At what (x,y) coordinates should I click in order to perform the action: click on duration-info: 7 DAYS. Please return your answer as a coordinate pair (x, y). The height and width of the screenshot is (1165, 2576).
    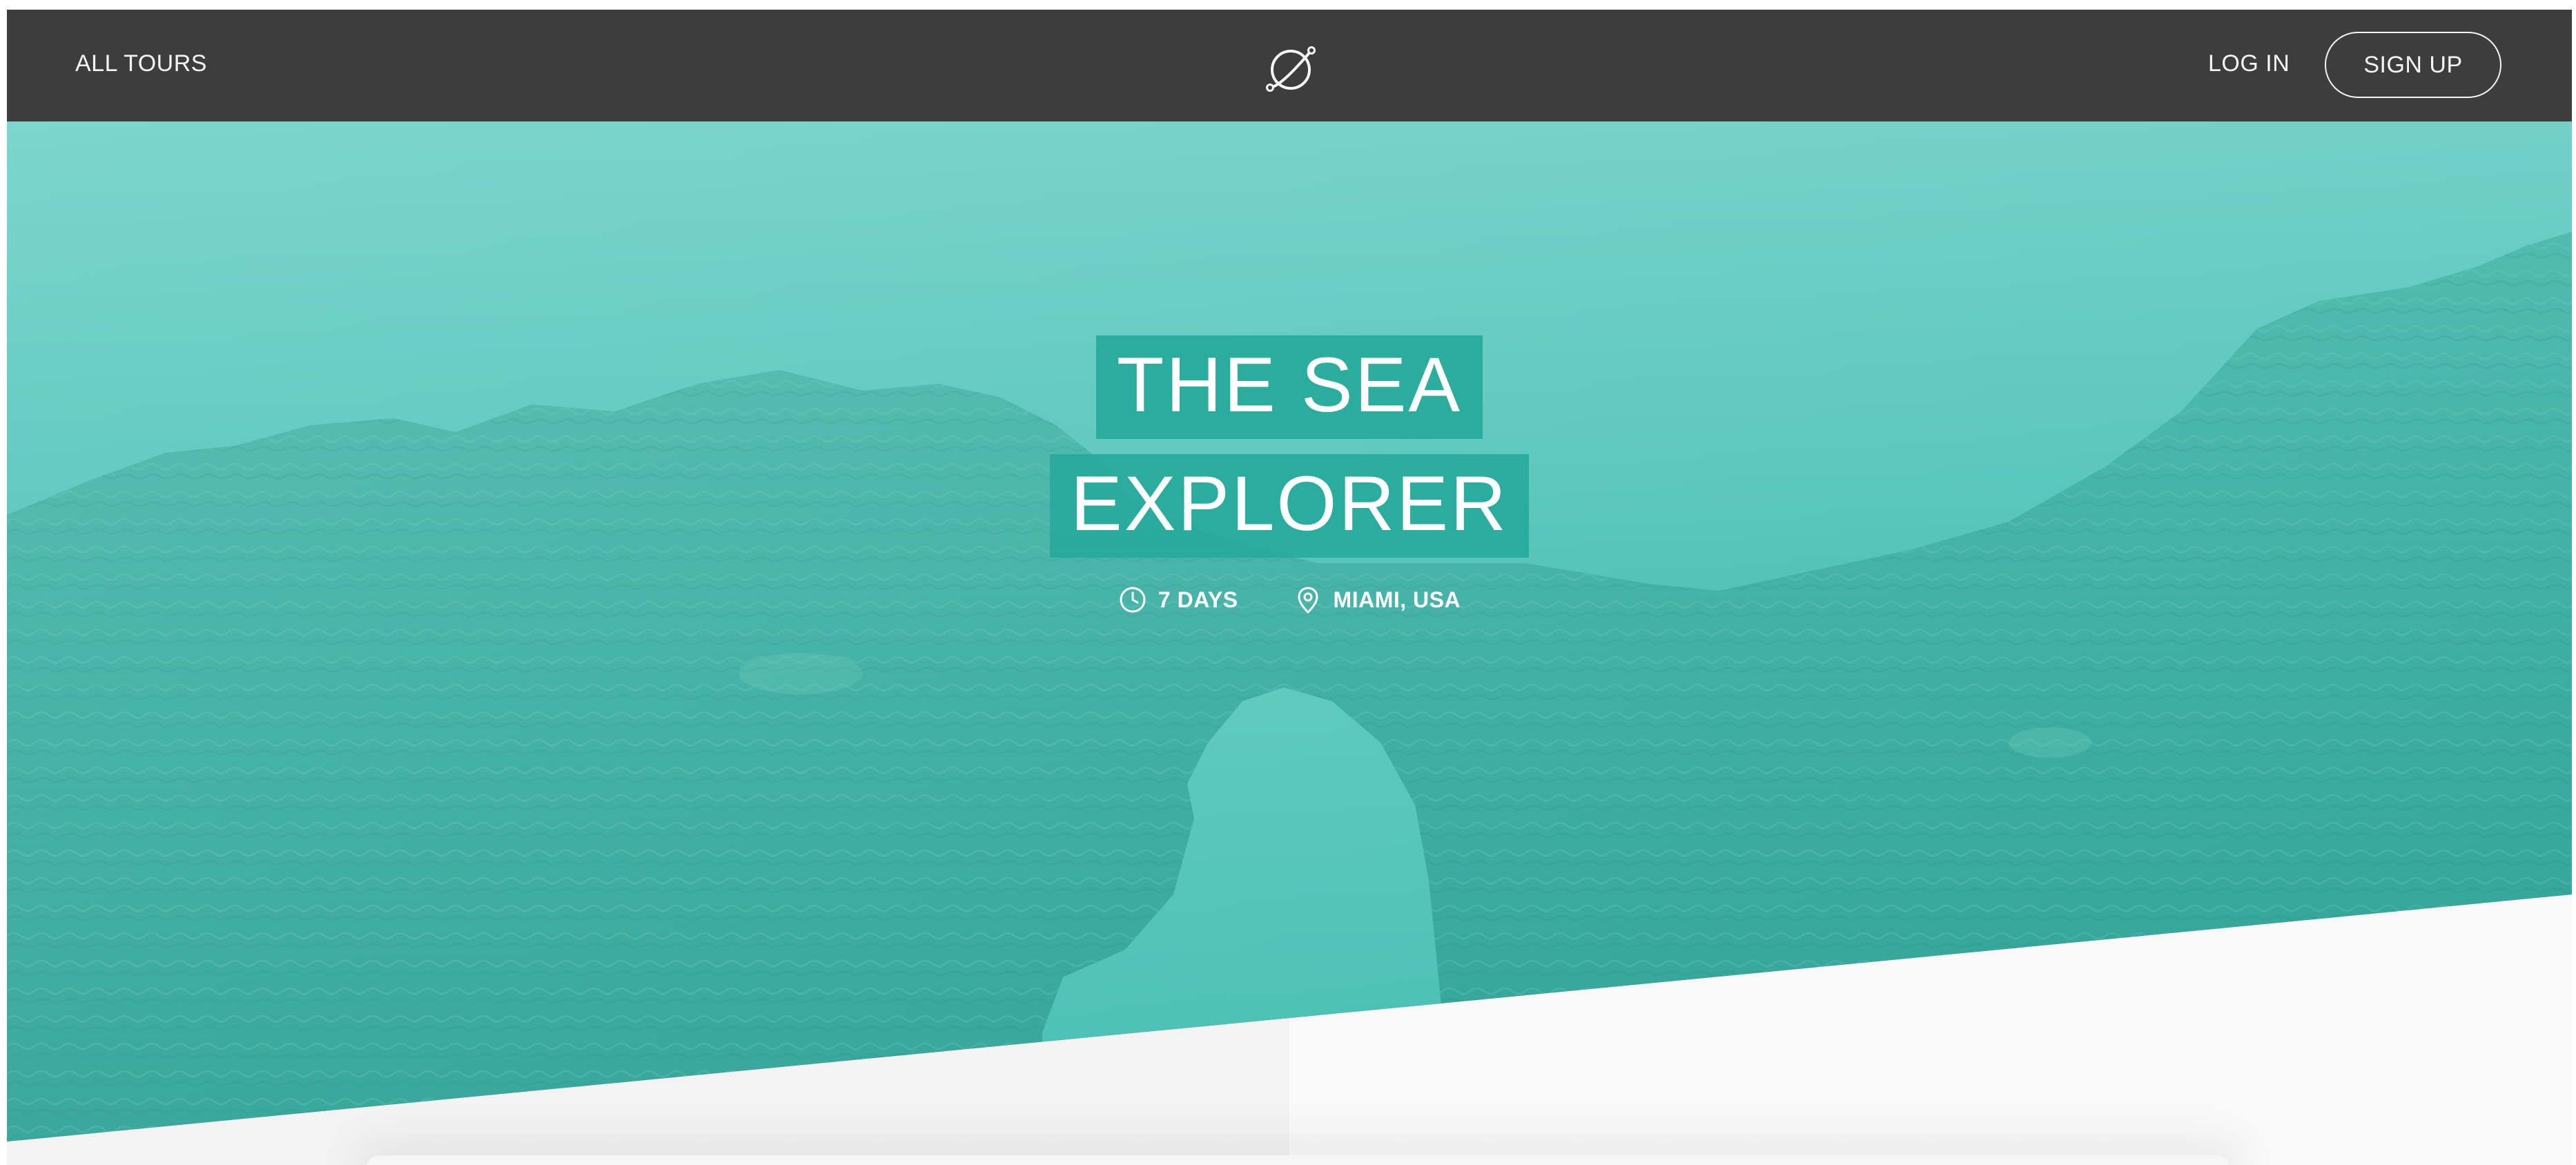
    Looking at the image, I should click on (1178, 599).